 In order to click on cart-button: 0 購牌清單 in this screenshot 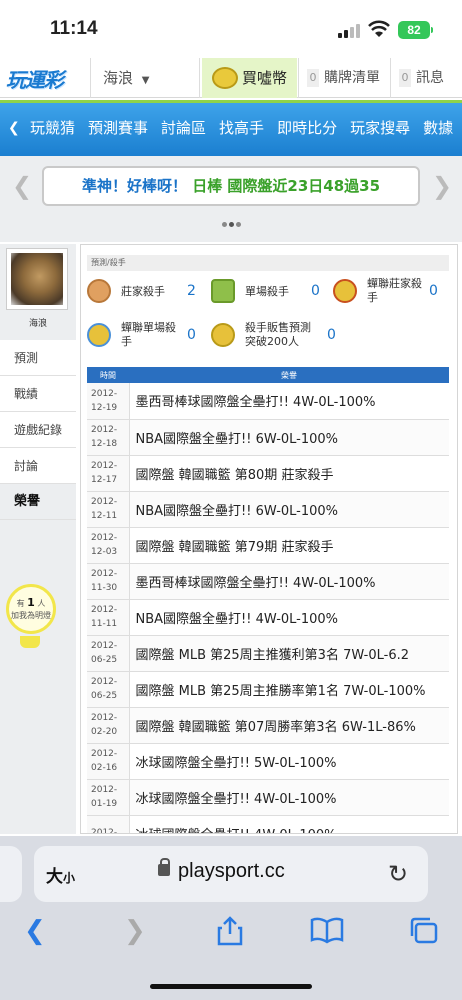, I will do `click(344, 78)`.